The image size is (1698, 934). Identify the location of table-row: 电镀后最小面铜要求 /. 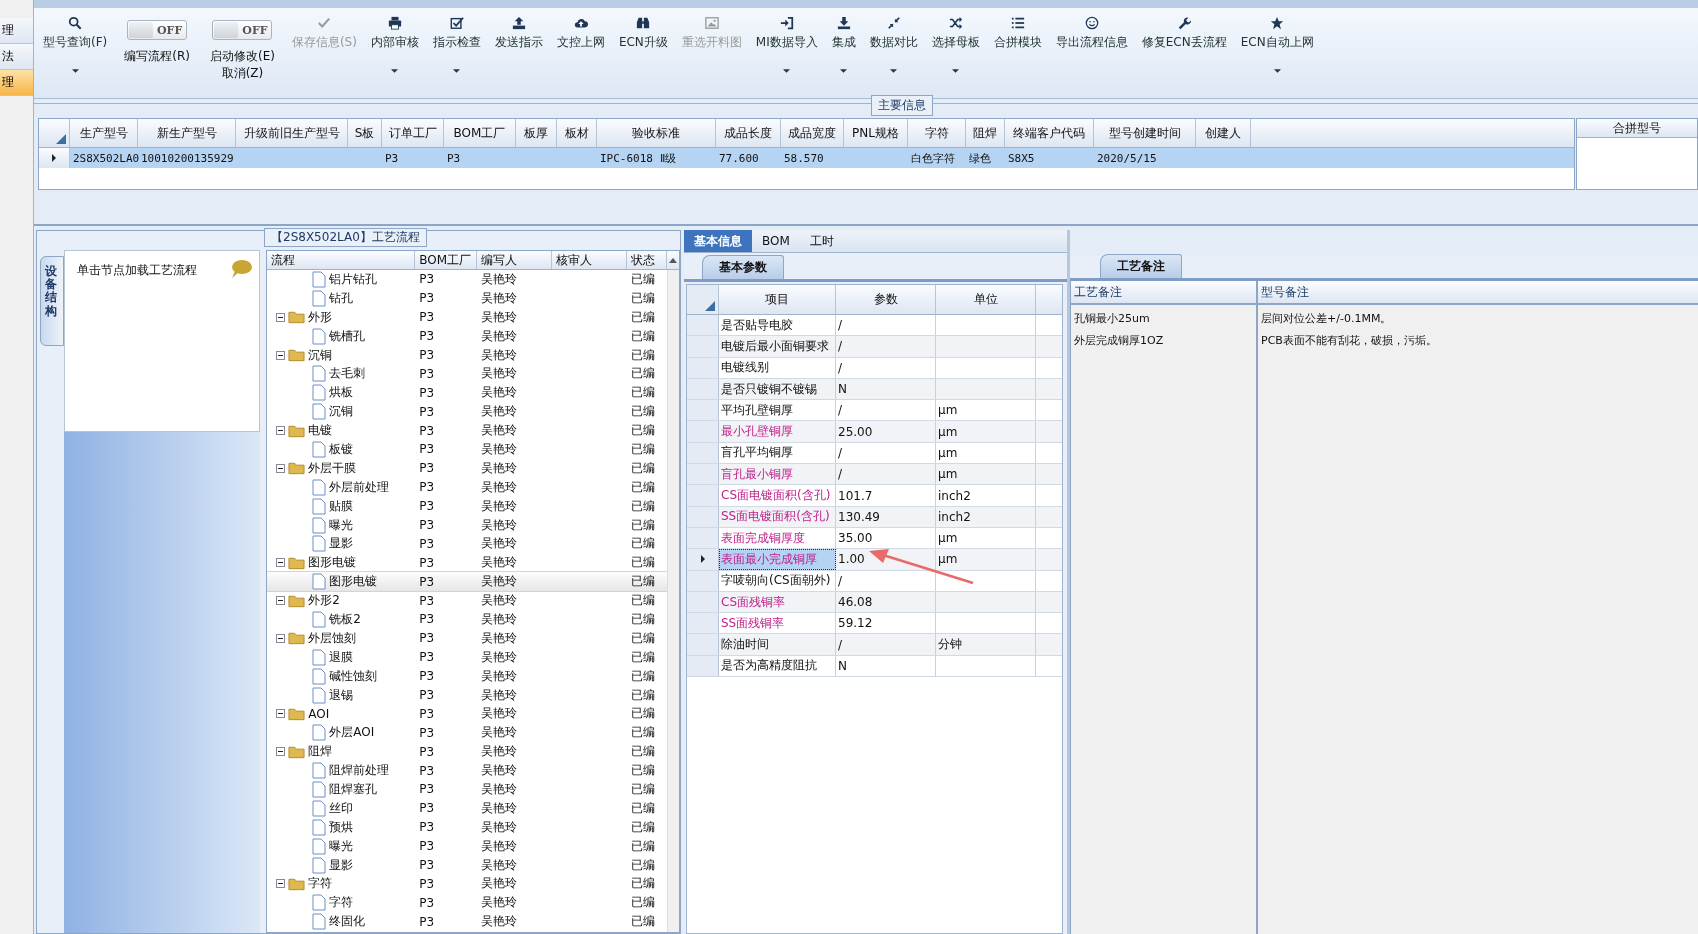
(874, 347).